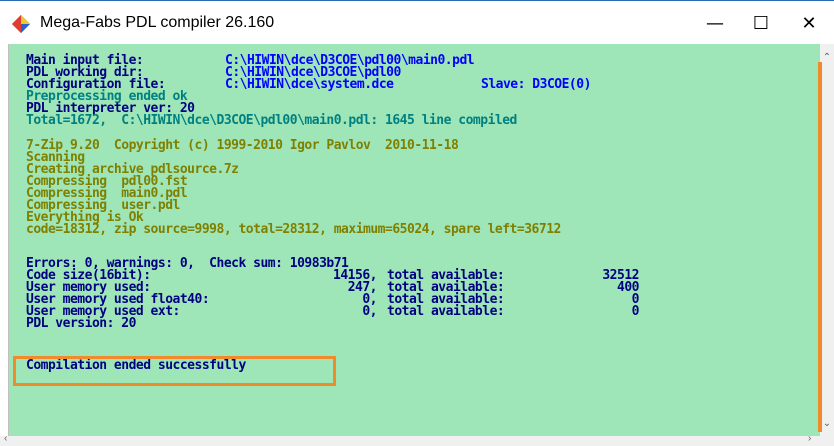  Describe the element at coordinates (536, 84) in the screenshot. I see `slave-value: Slave: D3COE(0)` at that location.